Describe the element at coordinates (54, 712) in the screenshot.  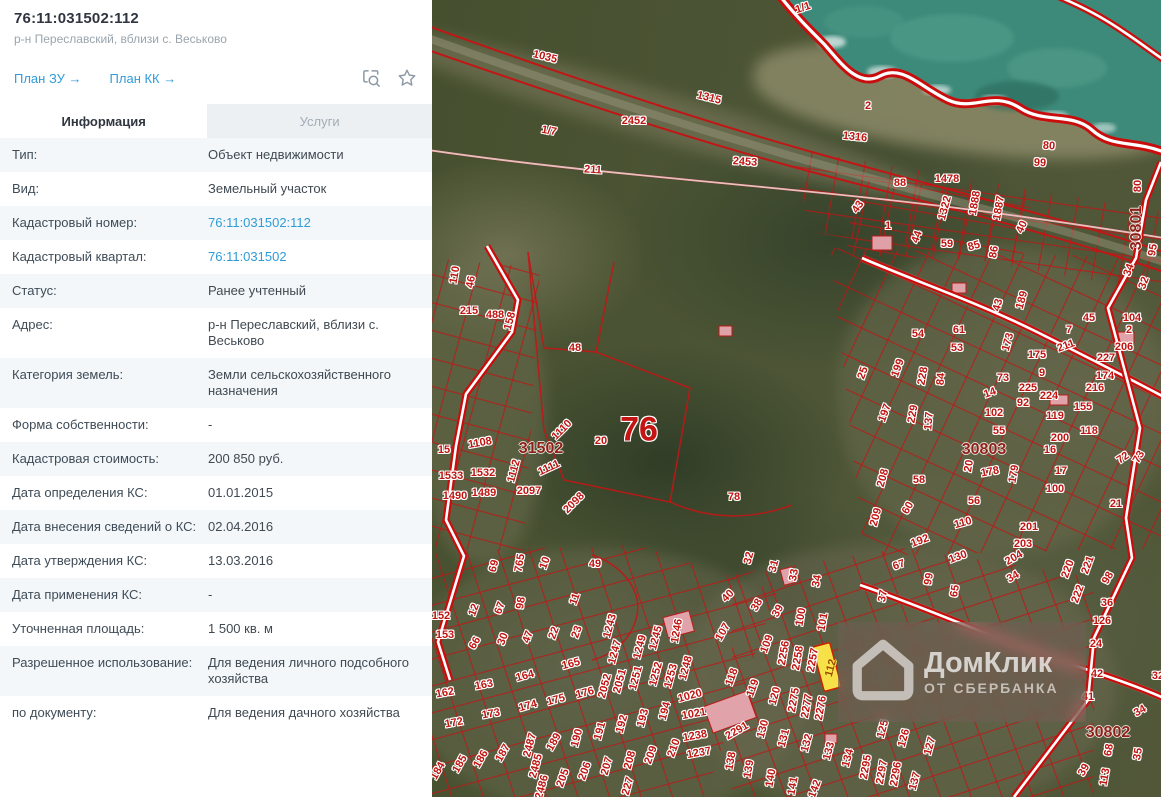
I see `info-row-label: по документу:` at that location.